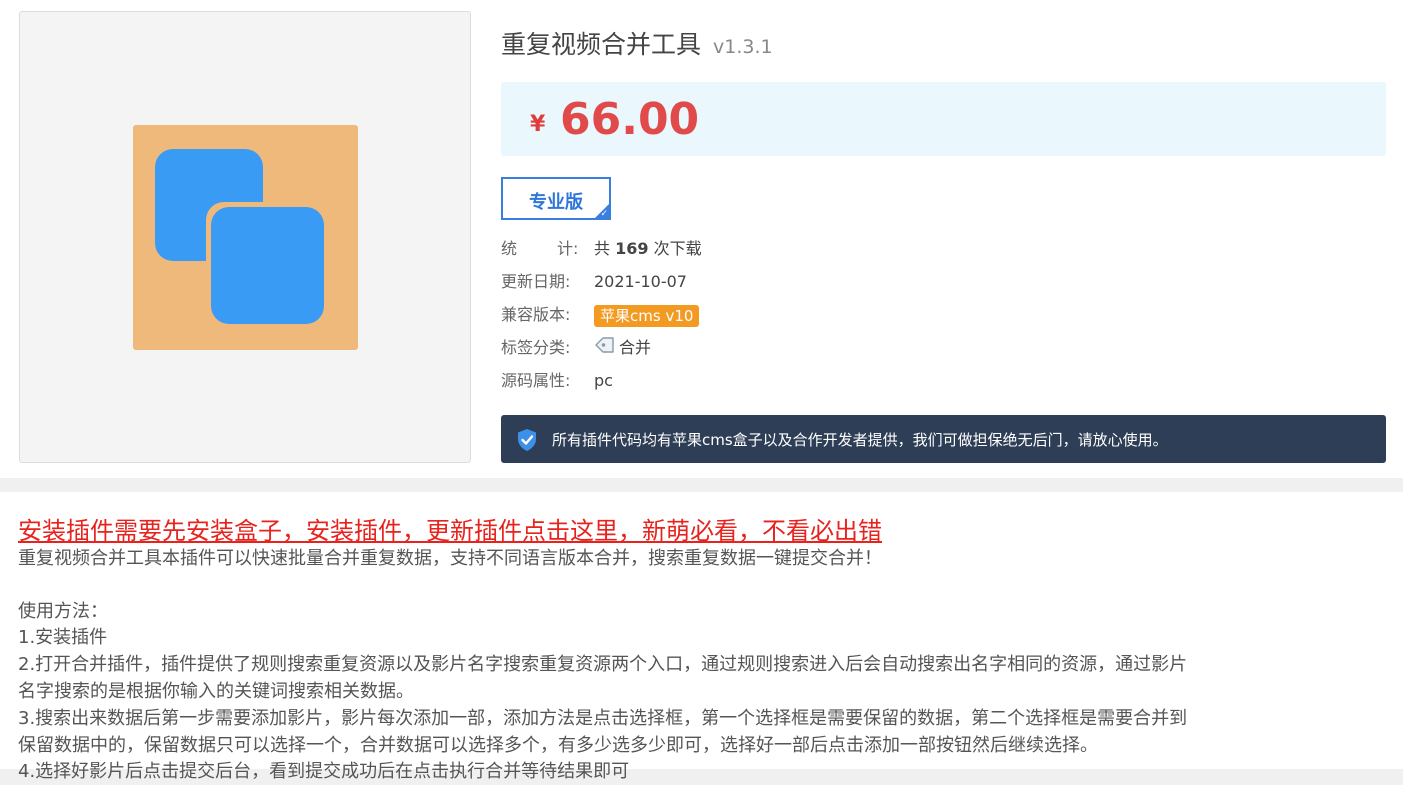 The height and width of the screenshot is (785, 1403). What do you see at coordinates (743, 47) in the screenshot?
I see `product-version: v1.3.1` at bounding box center [743, 47].